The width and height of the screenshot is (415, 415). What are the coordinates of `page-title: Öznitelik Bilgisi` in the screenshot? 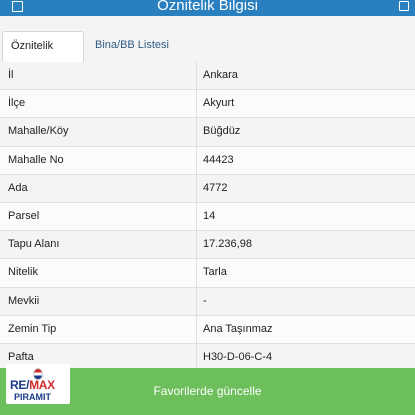 It's located at (207, 7).